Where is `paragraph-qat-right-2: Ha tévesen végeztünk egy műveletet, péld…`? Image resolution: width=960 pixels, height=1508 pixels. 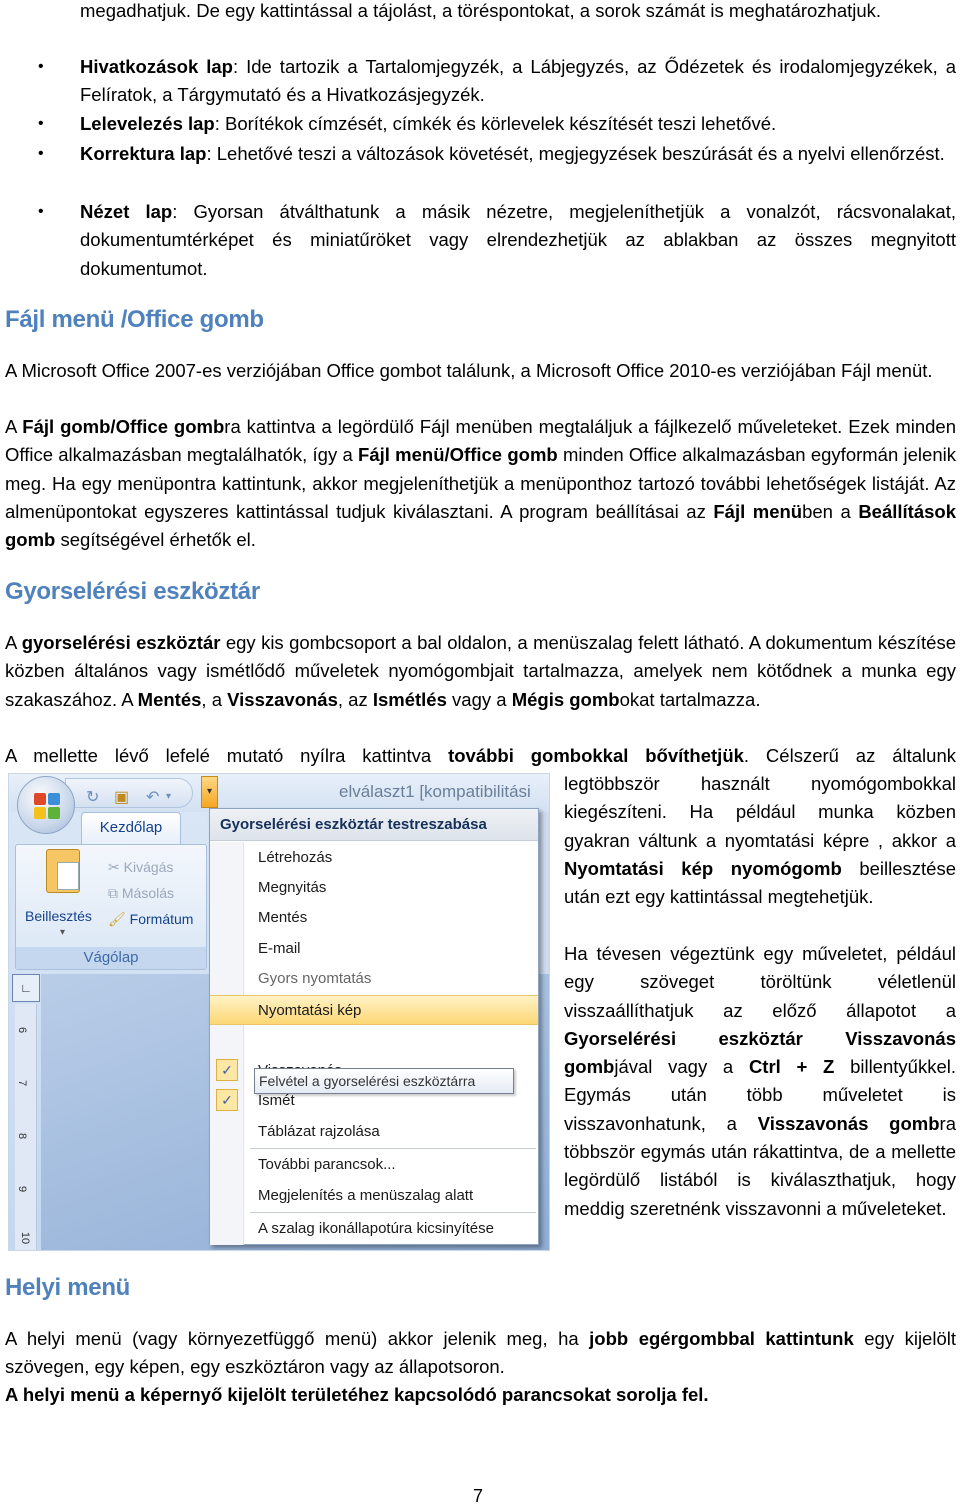 paragraph-qat-right-2: Ha tévesen végeztünk egy műveletet, péld… is located at coordinates (760, 1081).